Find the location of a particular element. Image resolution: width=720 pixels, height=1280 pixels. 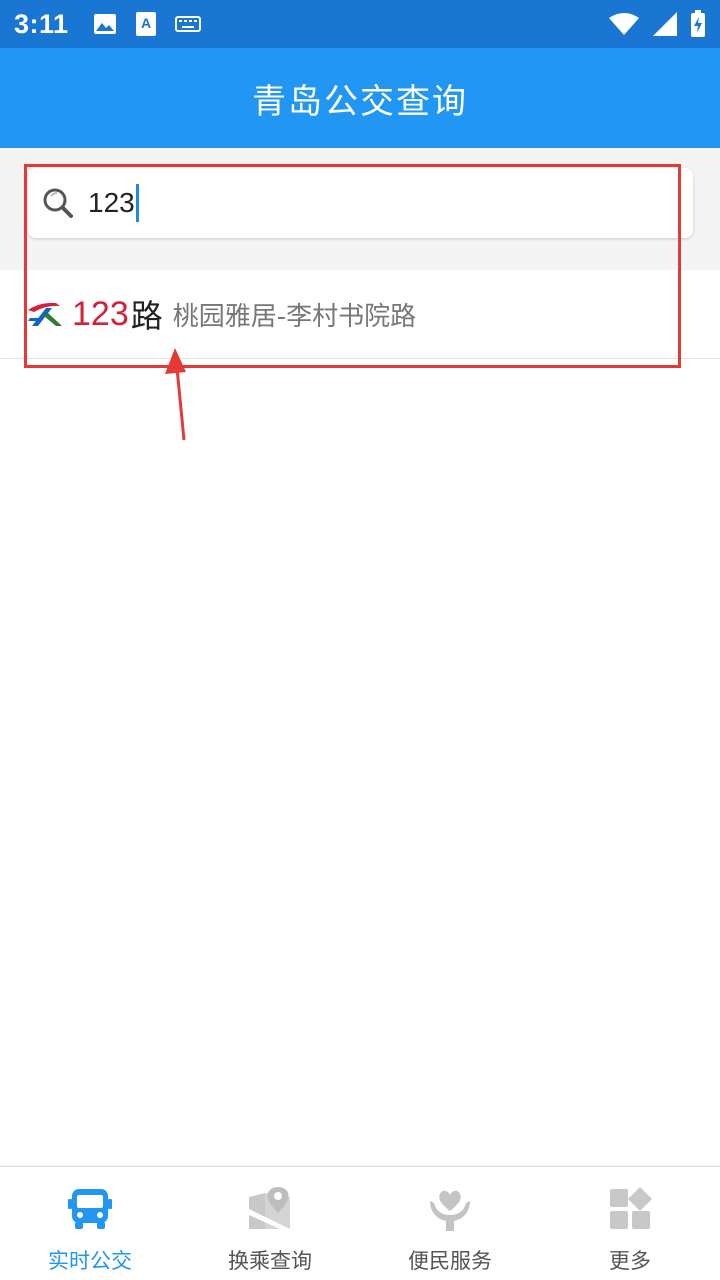

search-icon is located at coordinates (58, 203).